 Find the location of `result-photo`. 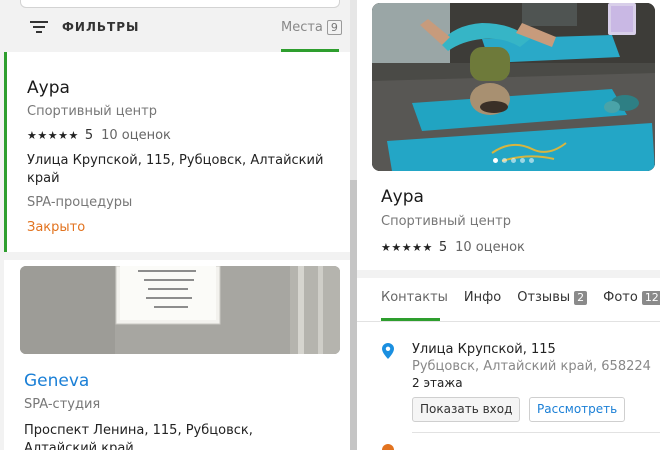

result-photo is located at coordinates (180, 310).